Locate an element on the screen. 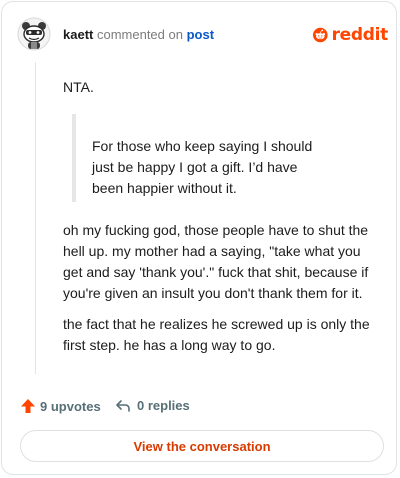 The height and width of the screenshot is (478, 400). upvote-arrow-icon is located at coordinates (28, 406).